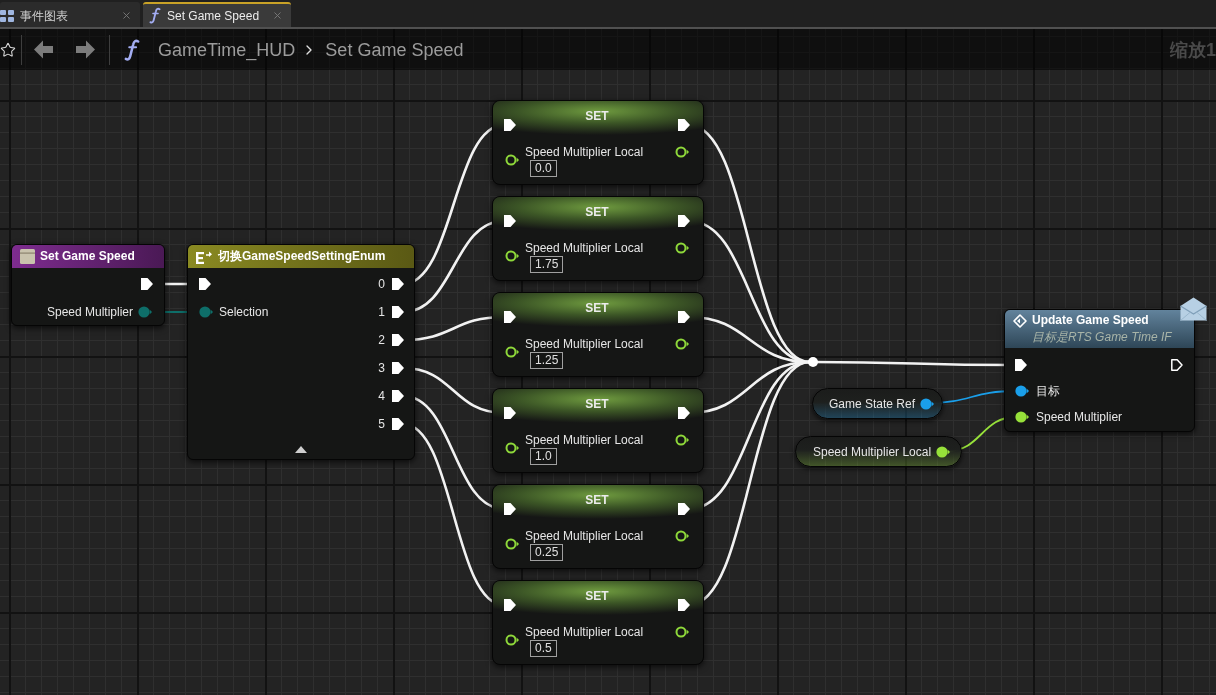 Image resolution: width=1216 pixels, height=695 pixels. Describe the element at coordinates (872, 451) in the screenshot. I see `variable-label: Speed Multiplier Local` at that location.